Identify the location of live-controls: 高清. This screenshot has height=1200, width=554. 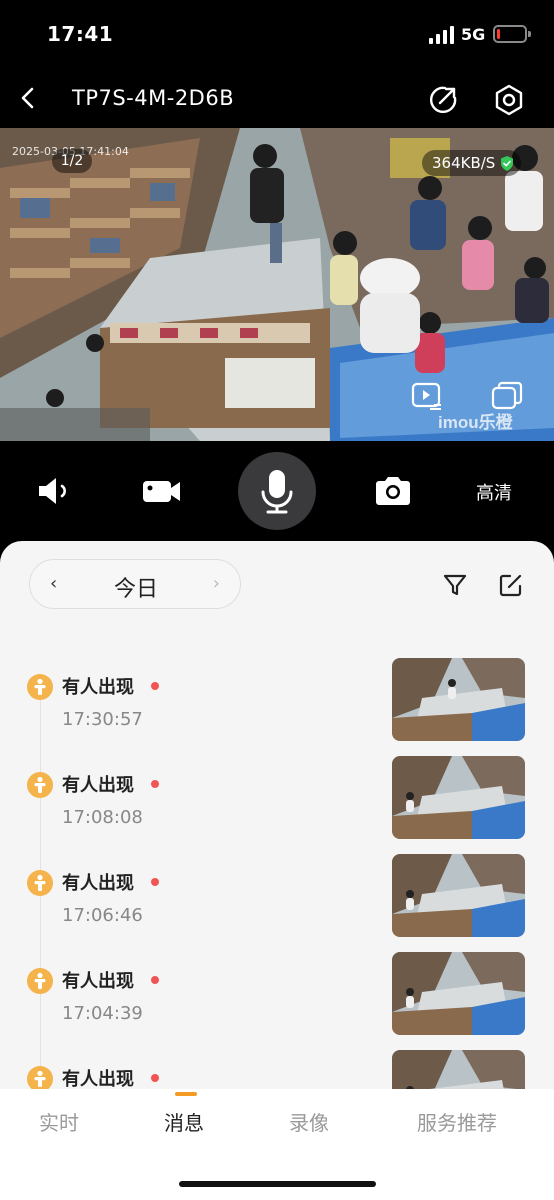
(277, 494).